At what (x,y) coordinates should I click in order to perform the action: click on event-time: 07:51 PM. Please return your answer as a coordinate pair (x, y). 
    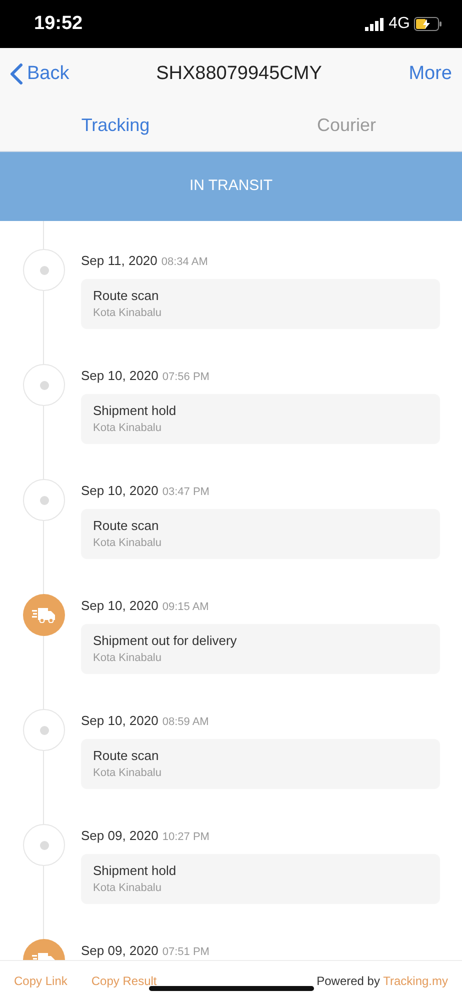
    Looking at the image, I should click on (186, 952).